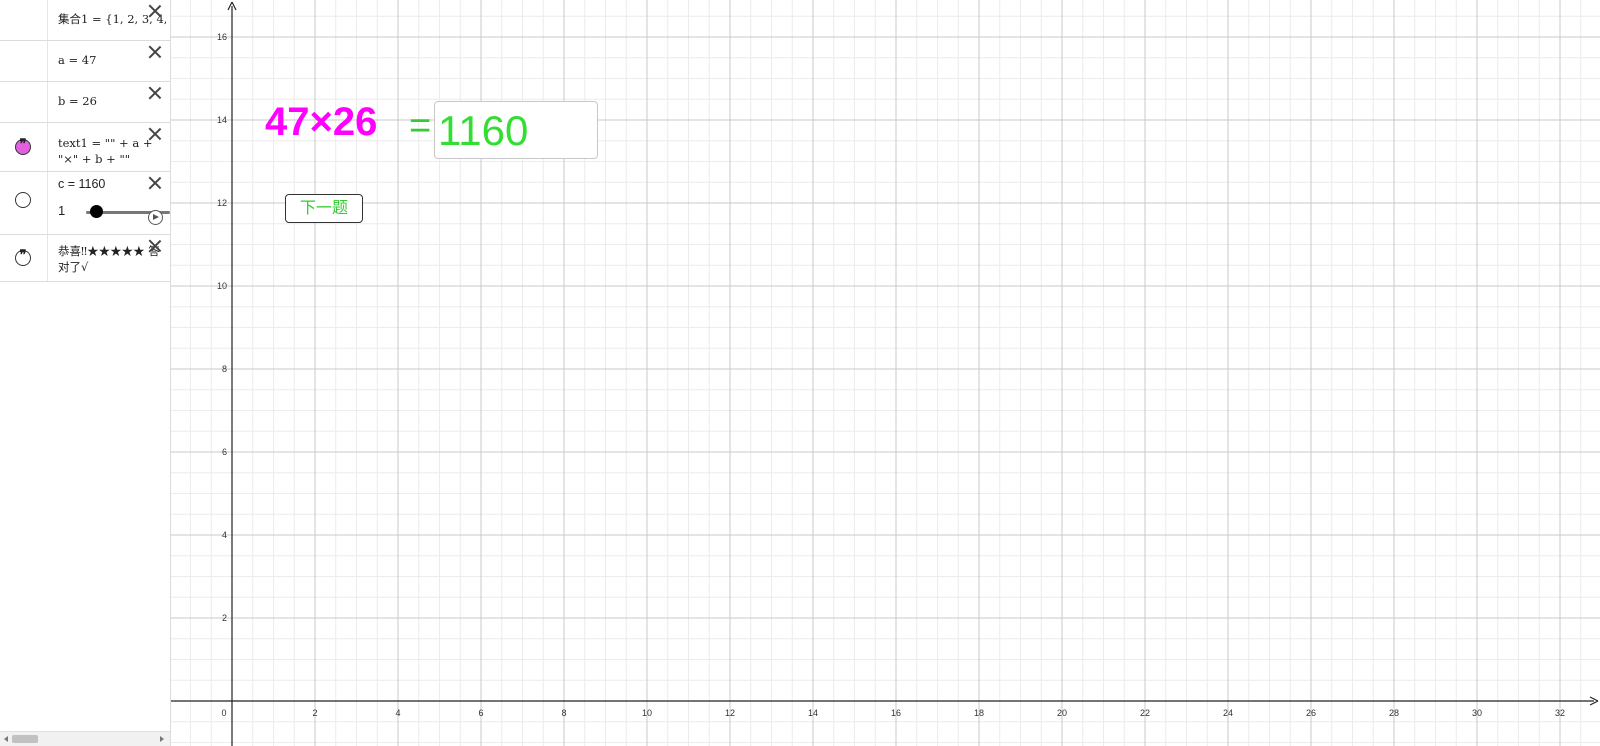 This screenshot has width=1600, height=746. What do you see at coordinates (224, 369) in the screenshot?
I see `y-tick-label: 8` at bounding box center [224, 369].